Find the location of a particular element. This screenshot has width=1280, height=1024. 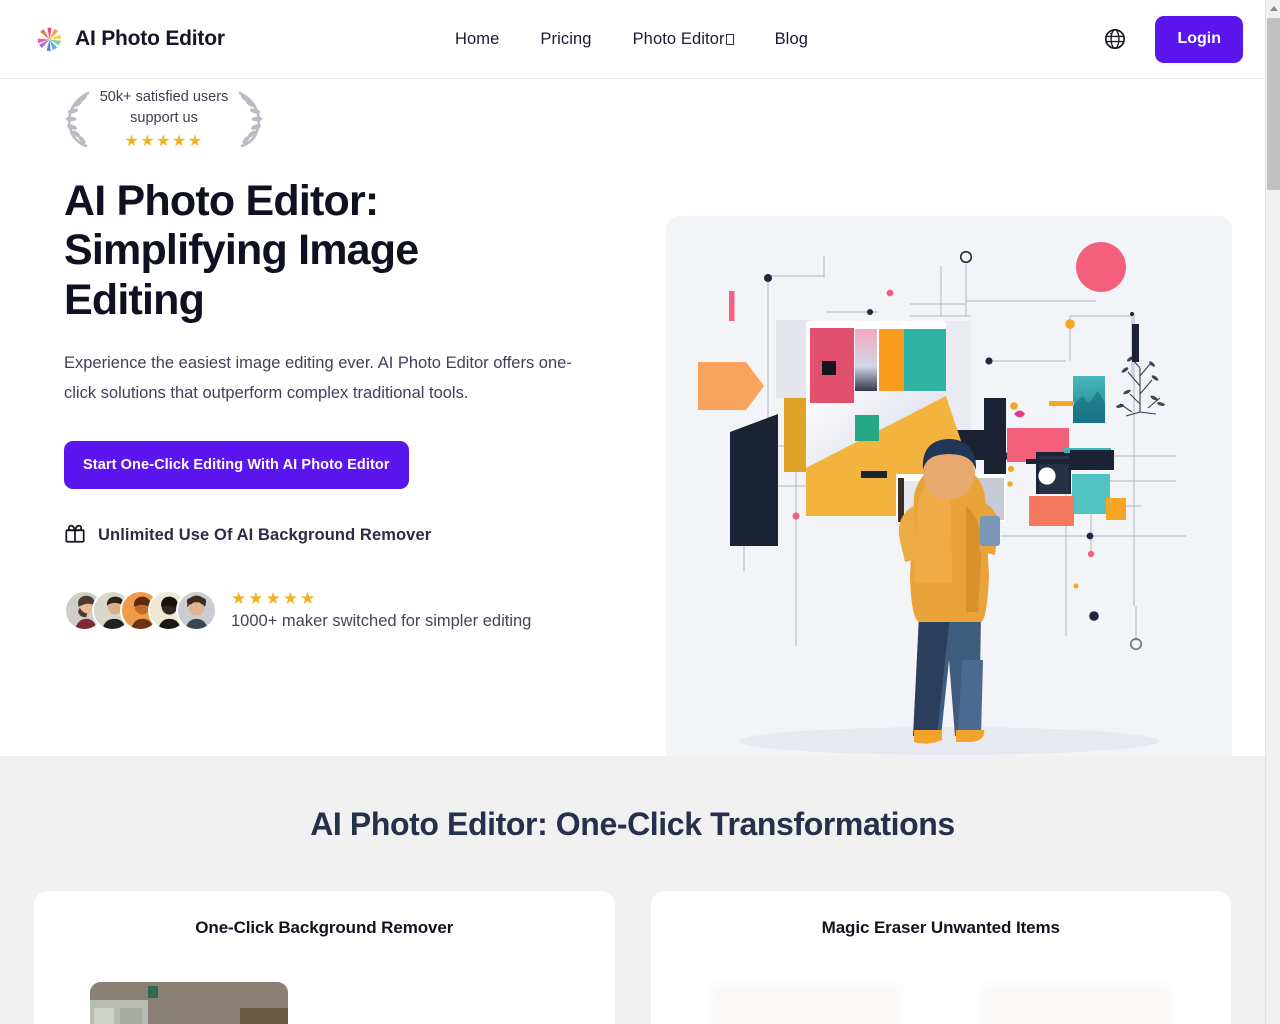

card-title: Magic Eraser Unwanted Items is located at coordinates (940, 927).